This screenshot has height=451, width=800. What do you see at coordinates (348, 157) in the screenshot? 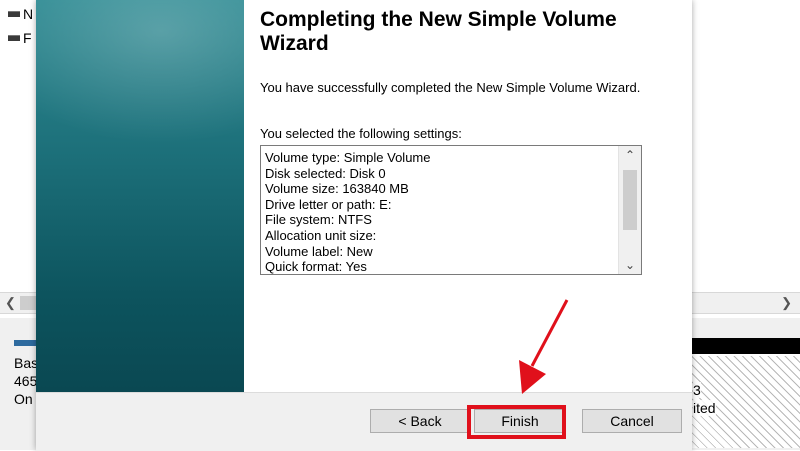
I see `setting-volume-type: Volume type: Simple Volume` at bounding box center [348, 157].